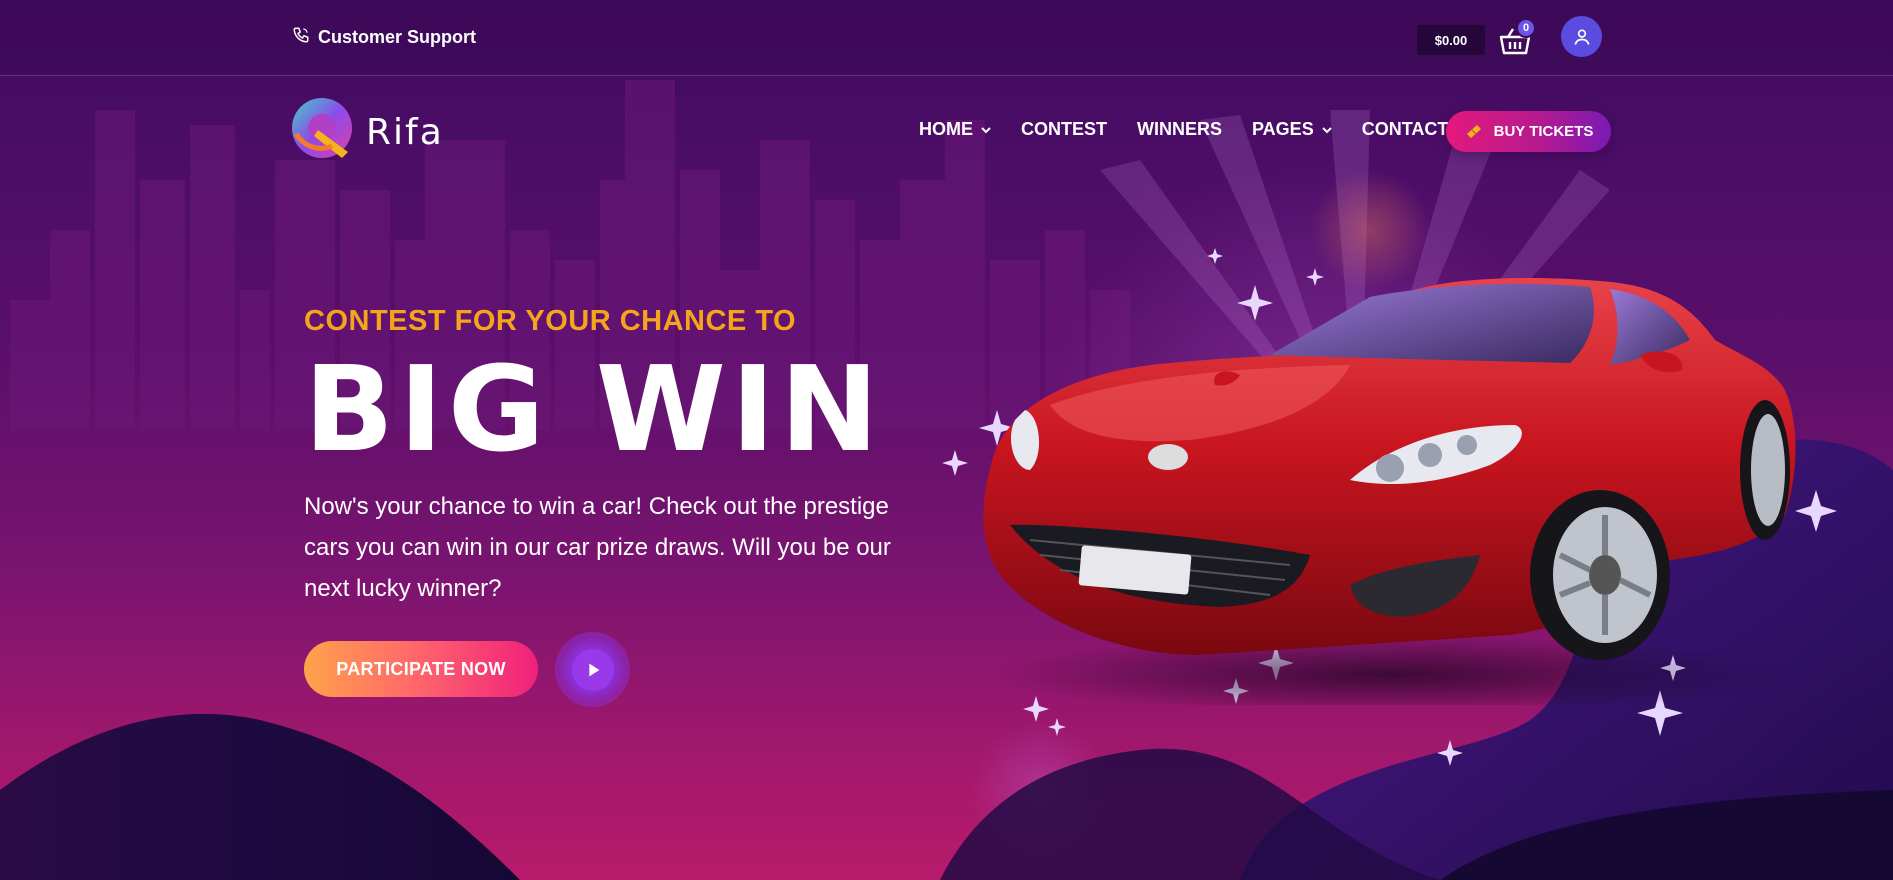  What do you see at coordinates (405, 132) in the screenshot?
I see `brand-name: Rifa` at bounding box center [405, 132].